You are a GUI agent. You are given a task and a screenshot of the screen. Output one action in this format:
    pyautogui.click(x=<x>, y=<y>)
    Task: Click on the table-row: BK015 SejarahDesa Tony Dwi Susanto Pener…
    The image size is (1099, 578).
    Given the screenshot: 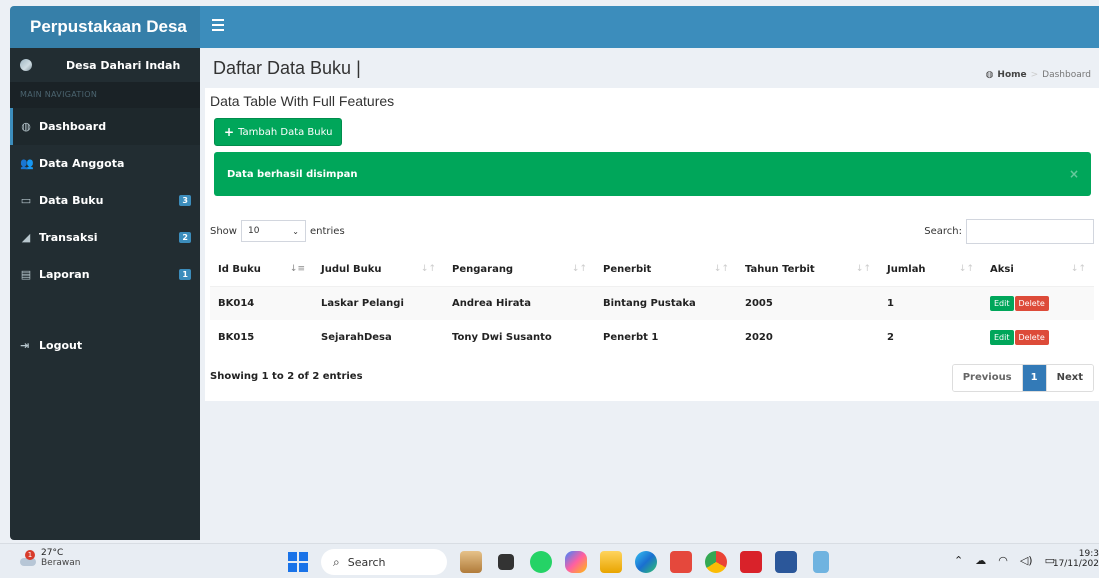 What is the action you would take?
    pyautogui.click(x=652, y=337)
    